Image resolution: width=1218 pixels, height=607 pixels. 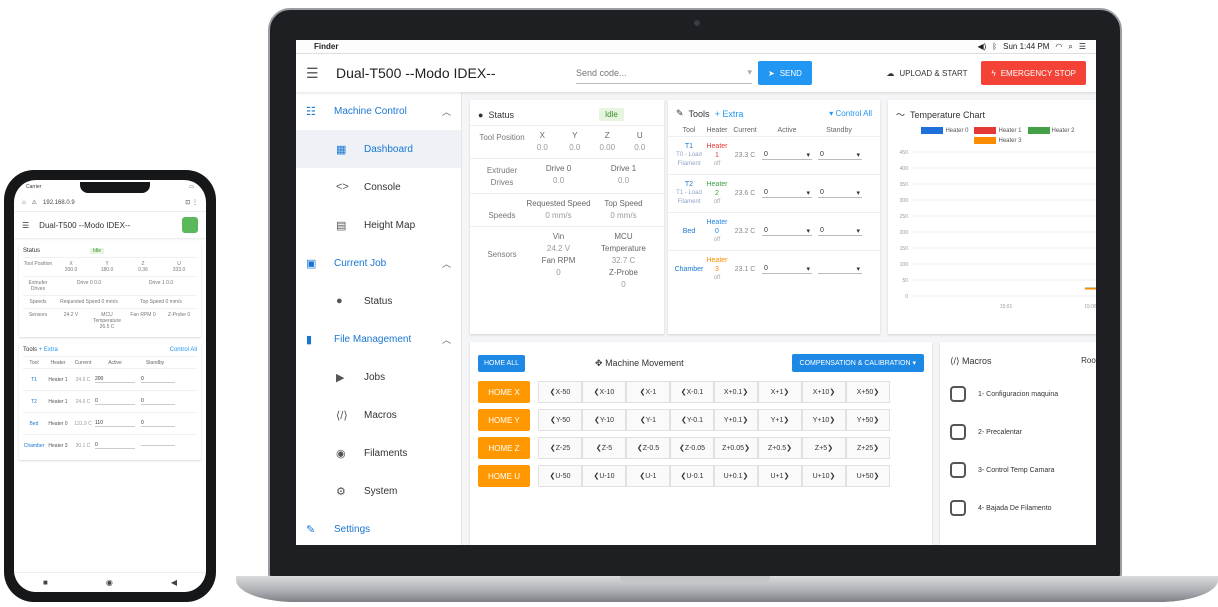 What do you see at coordinates (504, 420) in the screenshot?
I see `home-axis-button: HOME Y` at bounding box center [504, 420].